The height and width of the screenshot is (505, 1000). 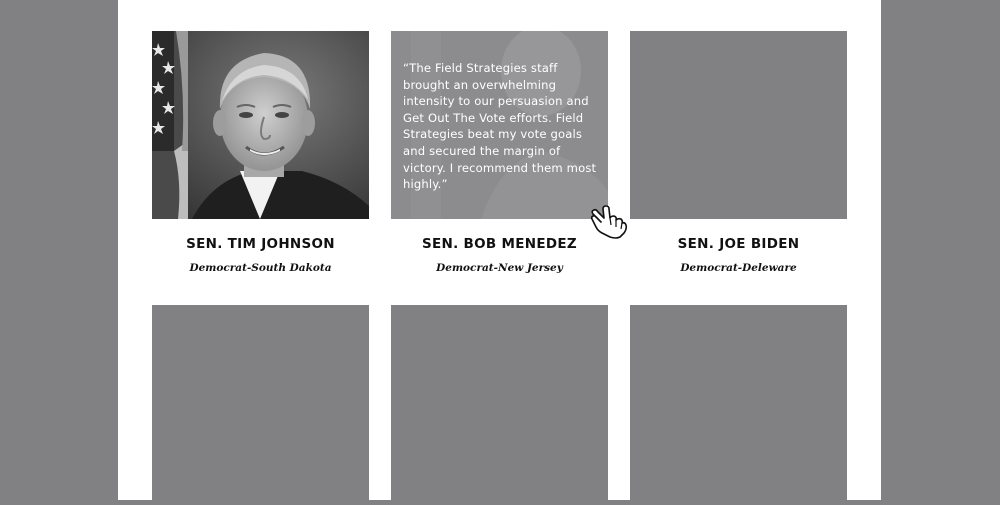 I want to click on senator-party: Democrat-Deleware, so click(x=738, y=268).